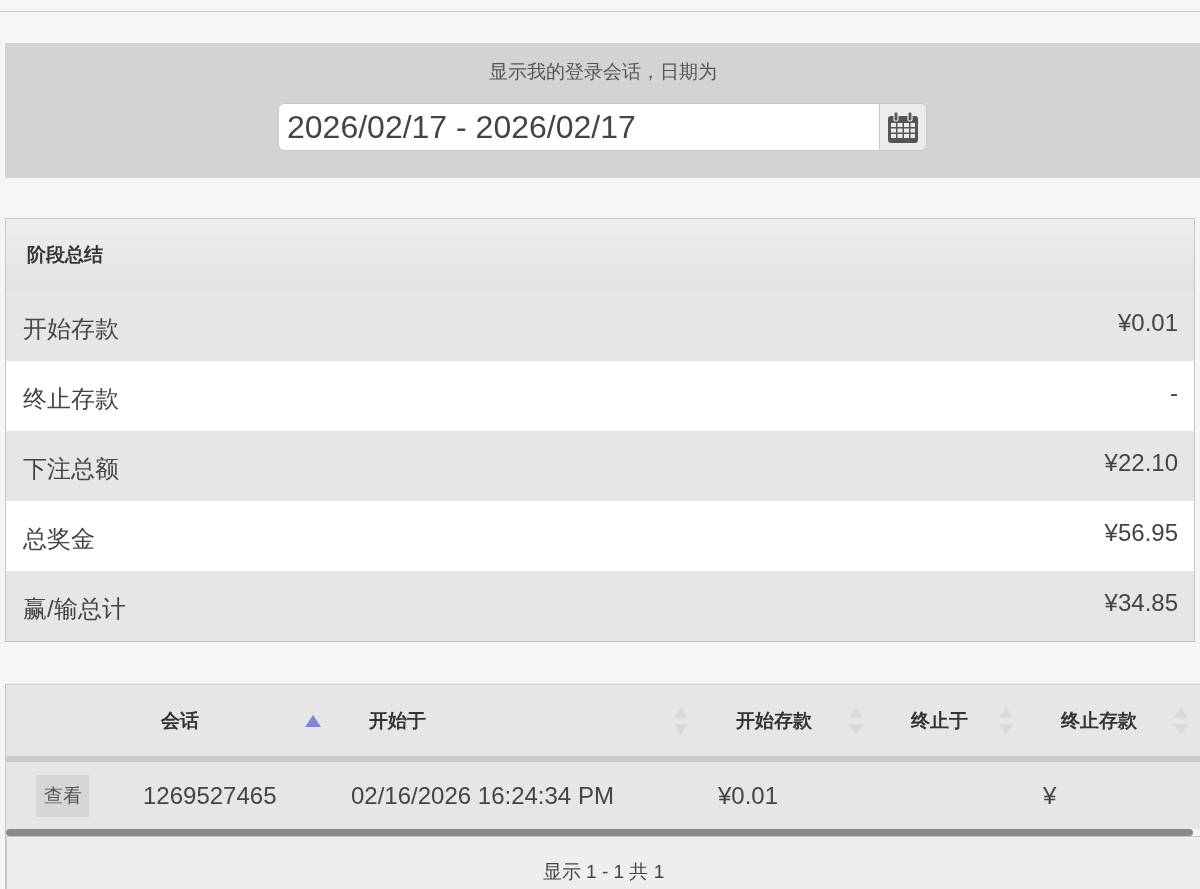  Describe the element at coordinates (482, 795) in the screenshot. I see `table-cell: 02/16/2026 16:24:34 PM` at that location.